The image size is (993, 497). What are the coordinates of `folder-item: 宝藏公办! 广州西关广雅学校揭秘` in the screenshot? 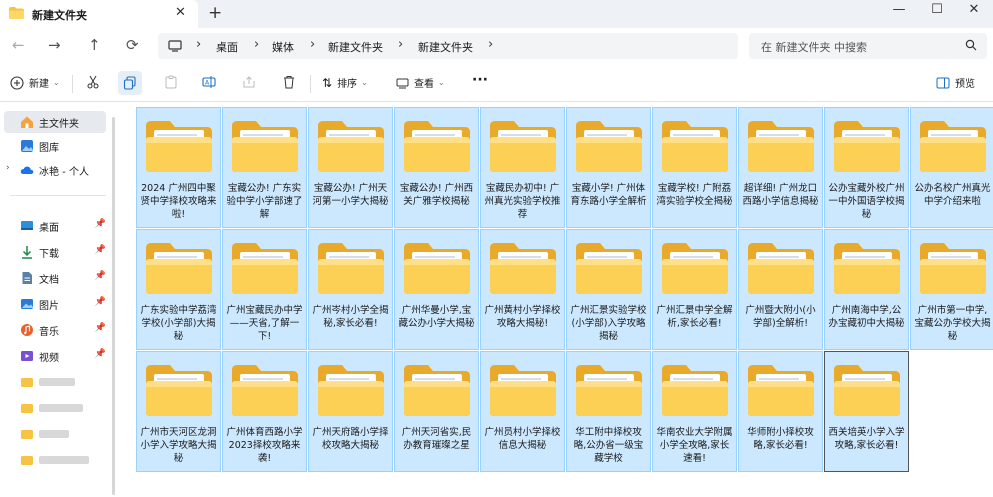 It's located at (436, 167).